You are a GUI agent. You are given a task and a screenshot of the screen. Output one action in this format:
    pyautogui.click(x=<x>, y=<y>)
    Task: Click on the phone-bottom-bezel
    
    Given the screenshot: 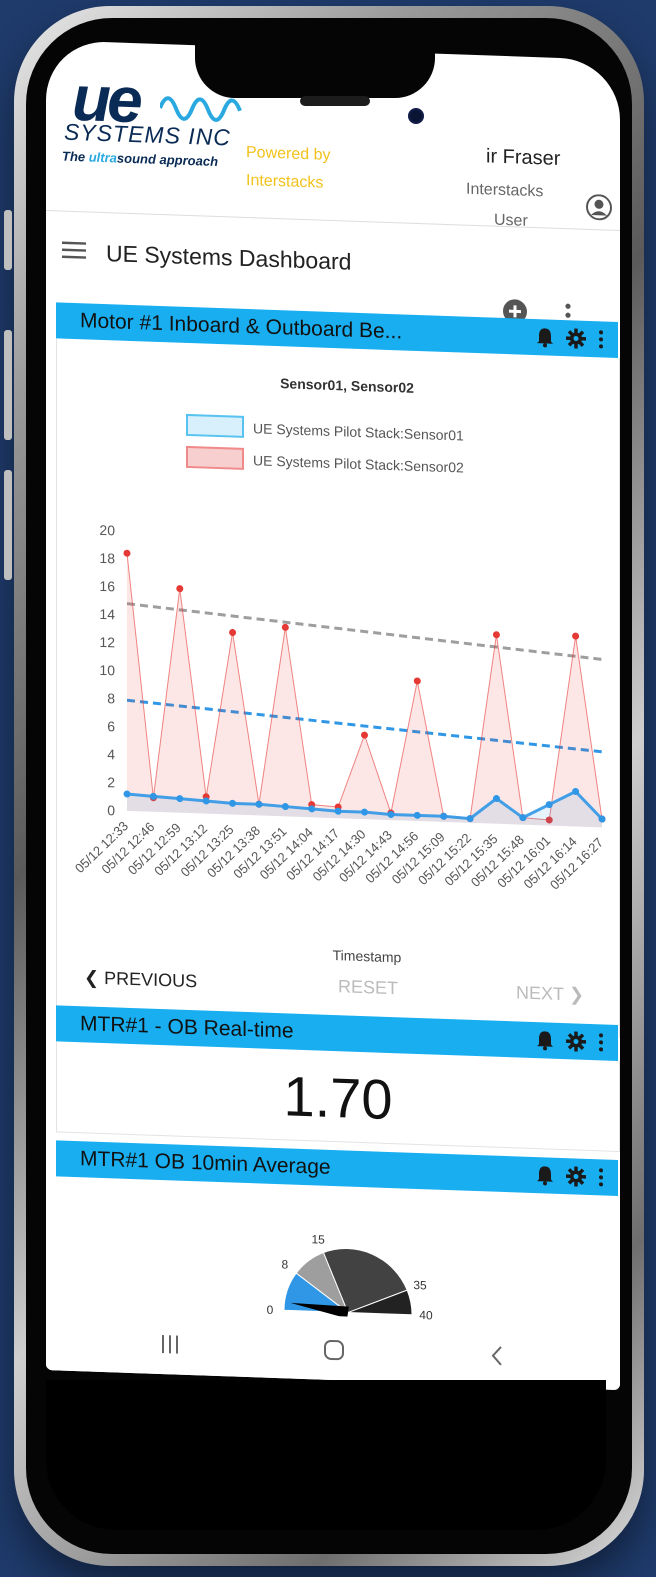 What is the action you would take?
    pyautogui.click(x=326, y=1455)
    